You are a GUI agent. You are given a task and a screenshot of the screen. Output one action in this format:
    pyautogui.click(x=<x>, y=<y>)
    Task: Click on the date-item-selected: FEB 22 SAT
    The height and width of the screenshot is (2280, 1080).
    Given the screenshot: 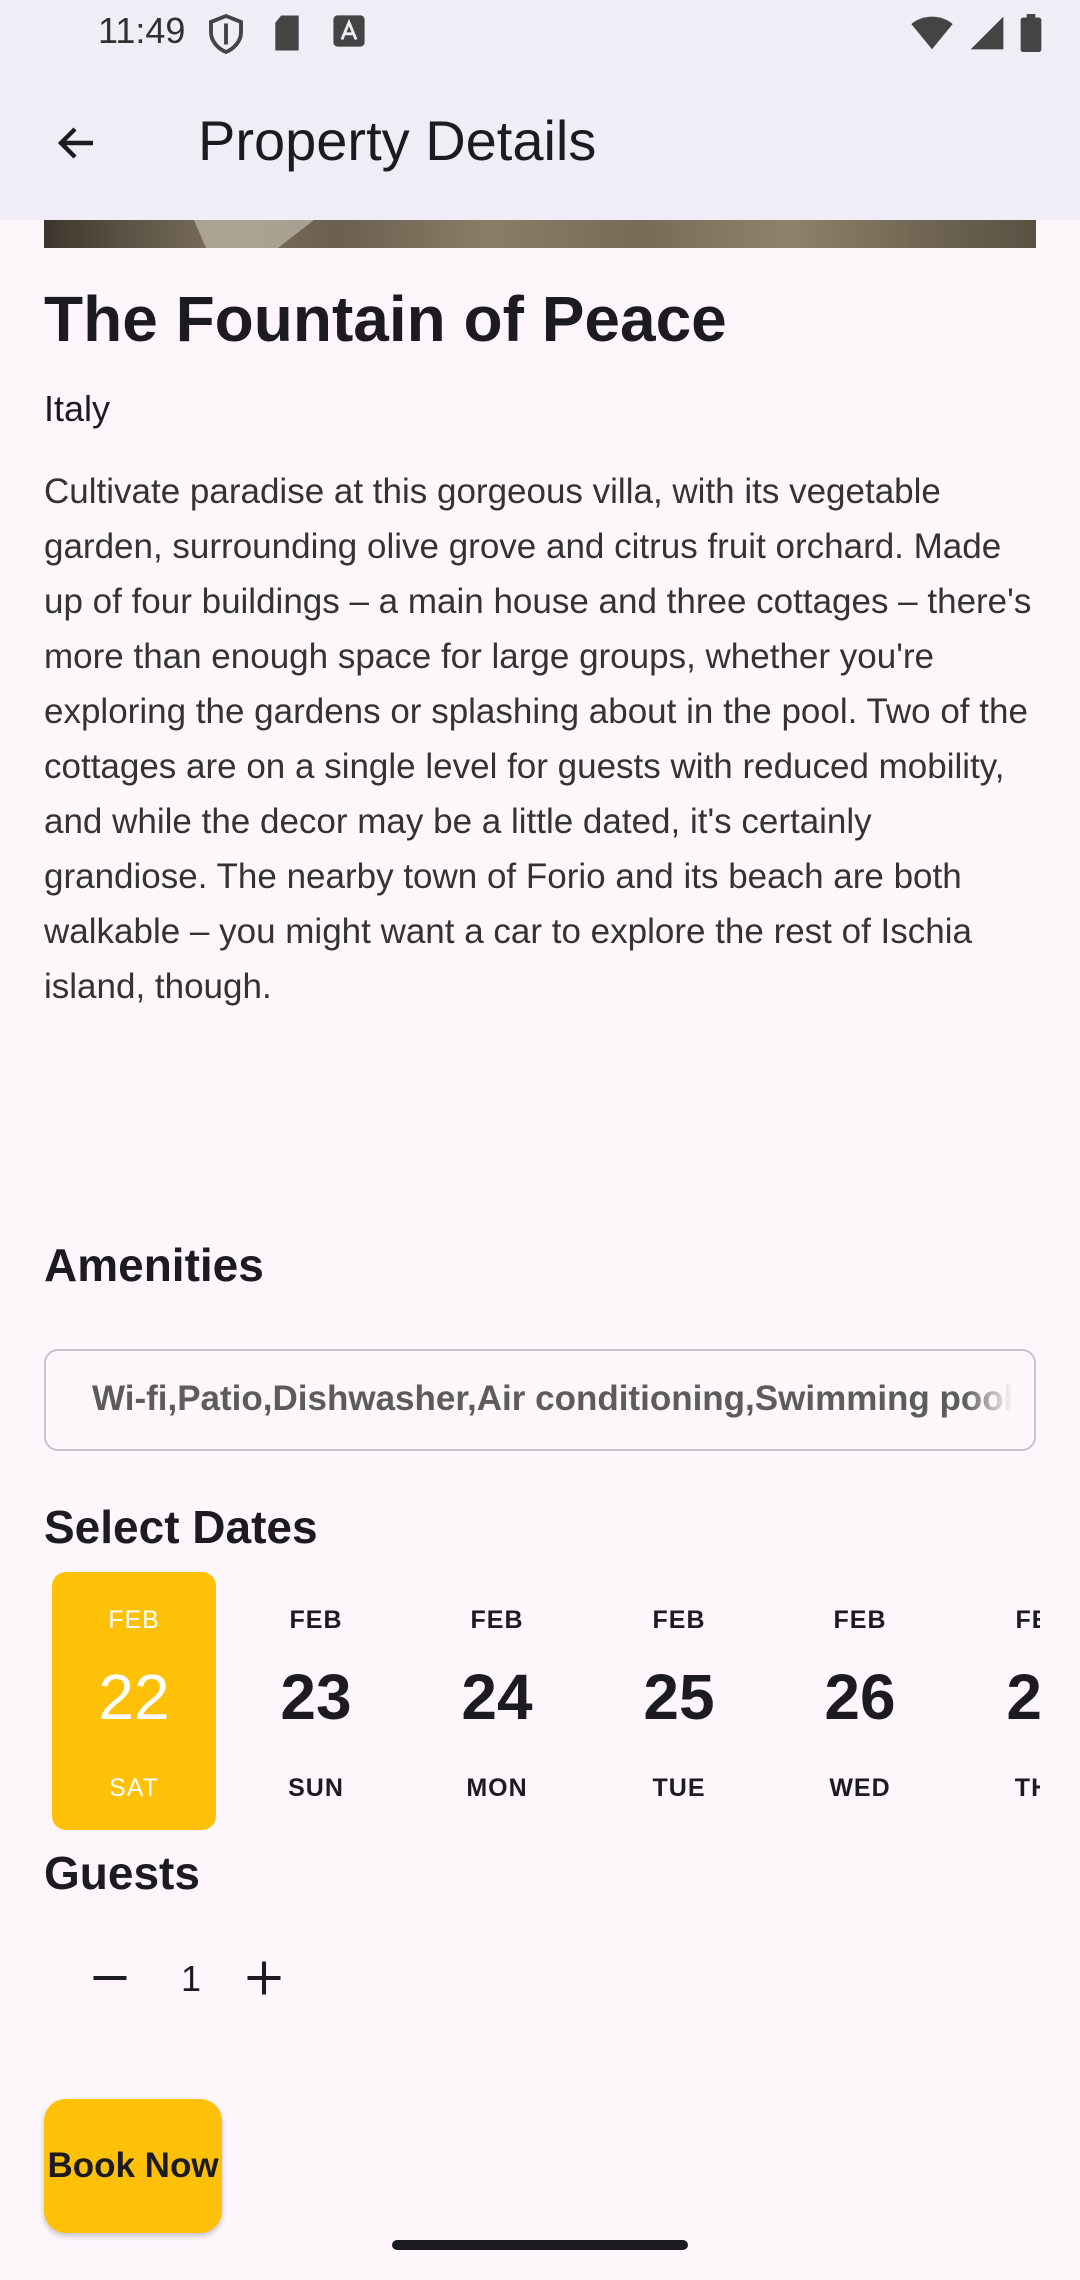 What is the action you would take?
    pyautogui.click(x=134, y=1701)
    